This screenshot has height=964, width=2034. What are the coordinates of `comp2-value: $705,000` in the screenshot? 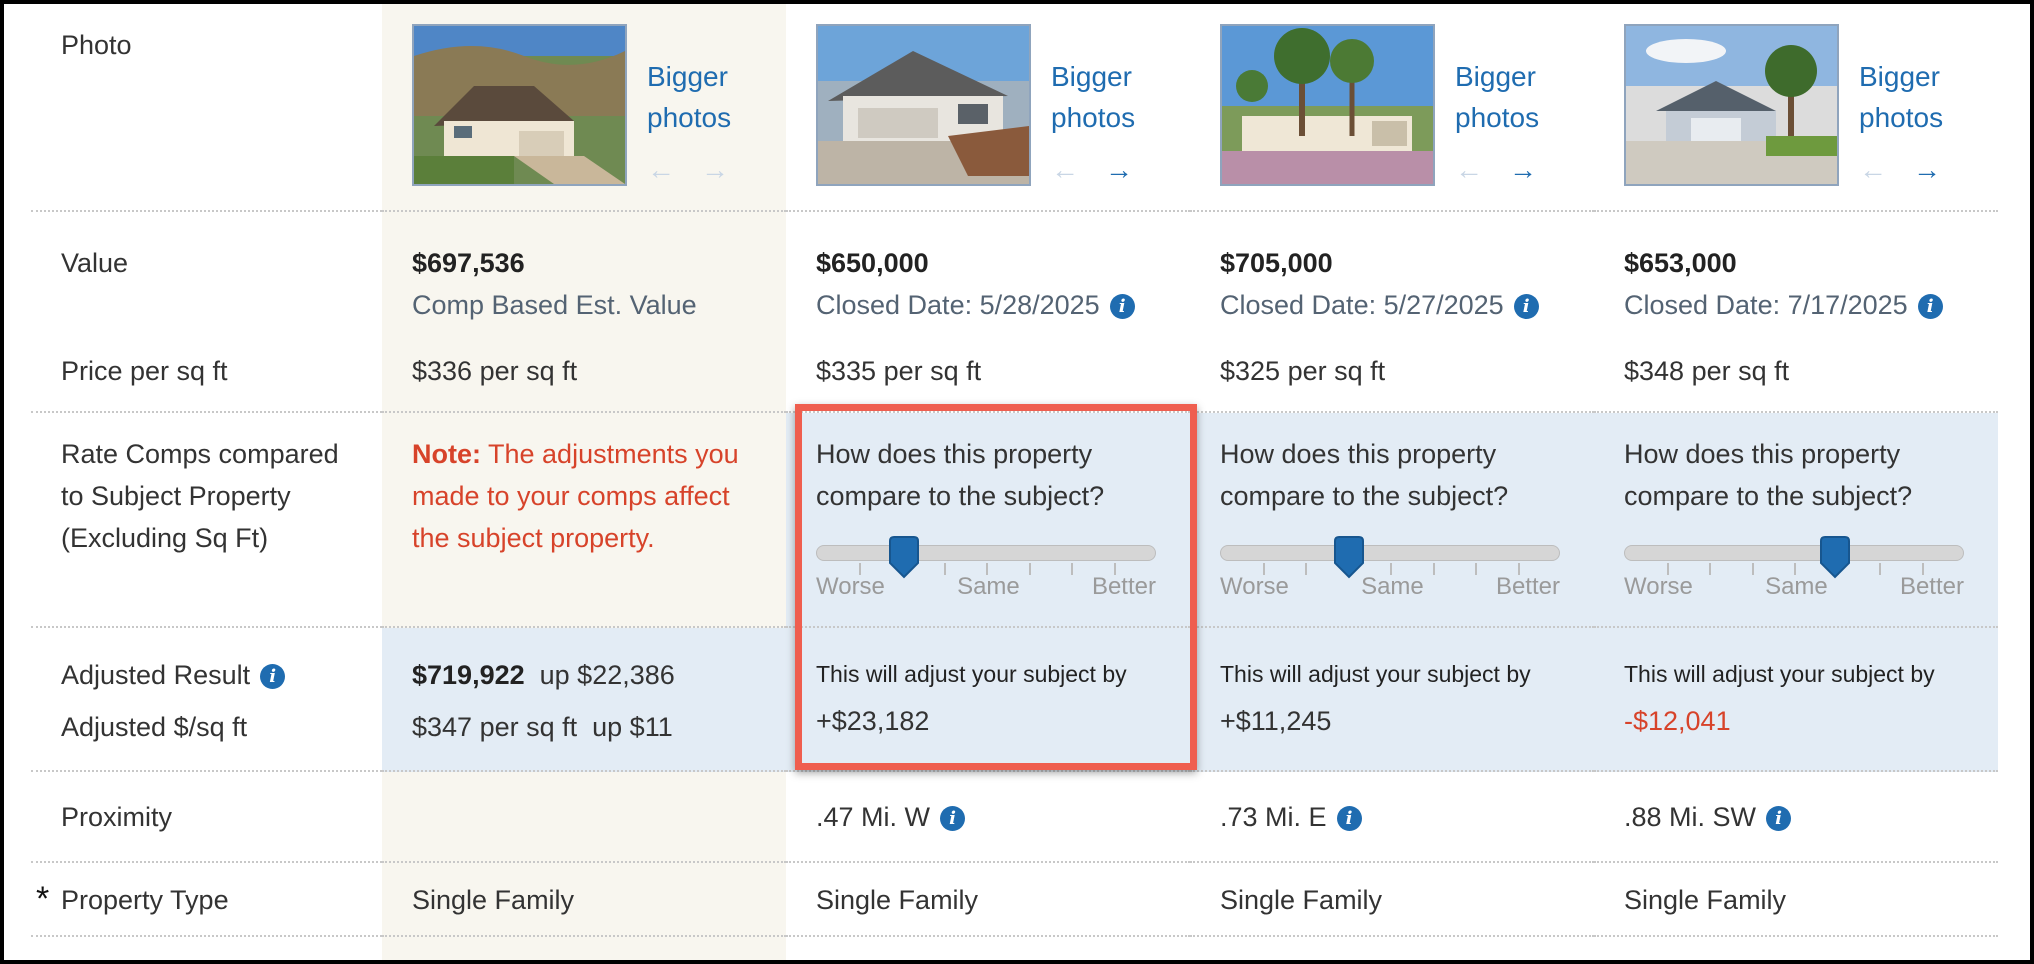 It's located at (1276, 263).